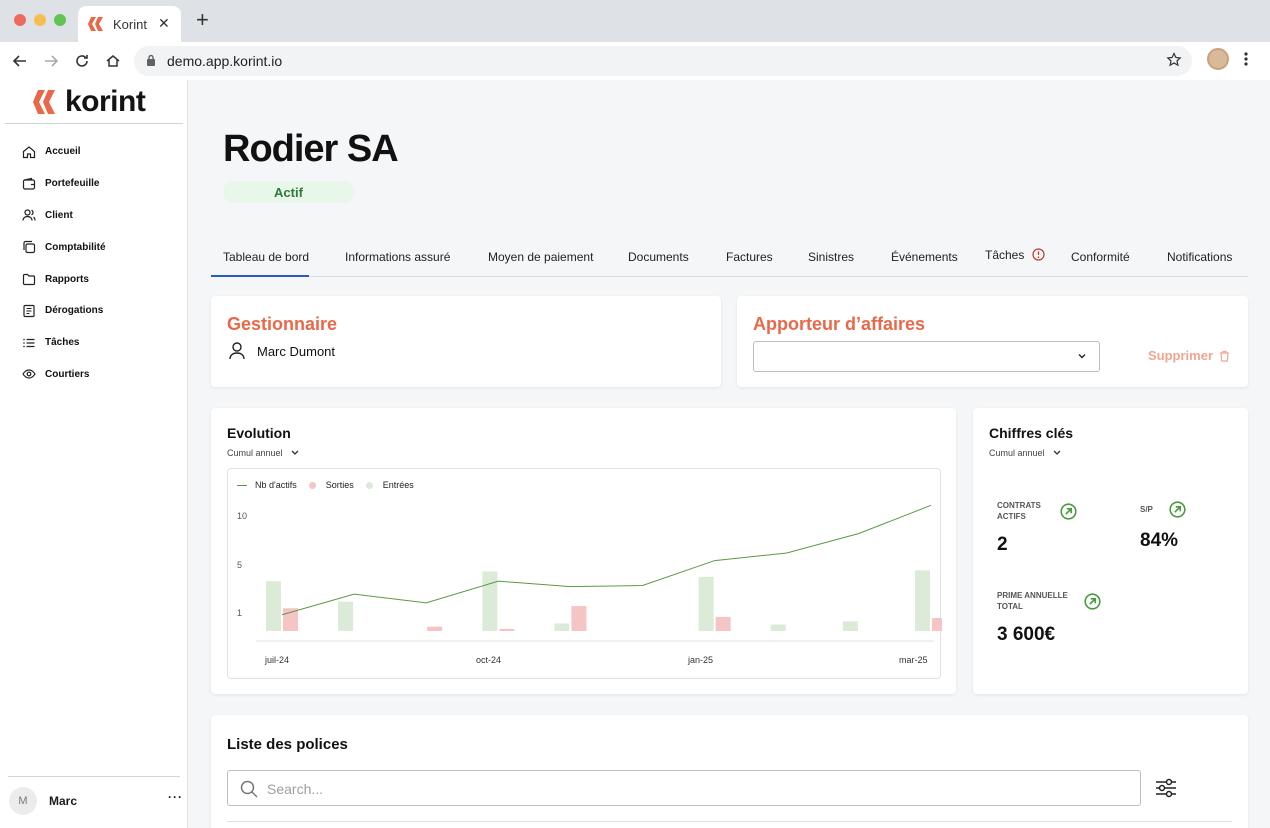 This screenshot has height=828, width=1270. Describe the element at coordinates (288, 192) in the screenshot. I see `status-badge: Actif` at that location.